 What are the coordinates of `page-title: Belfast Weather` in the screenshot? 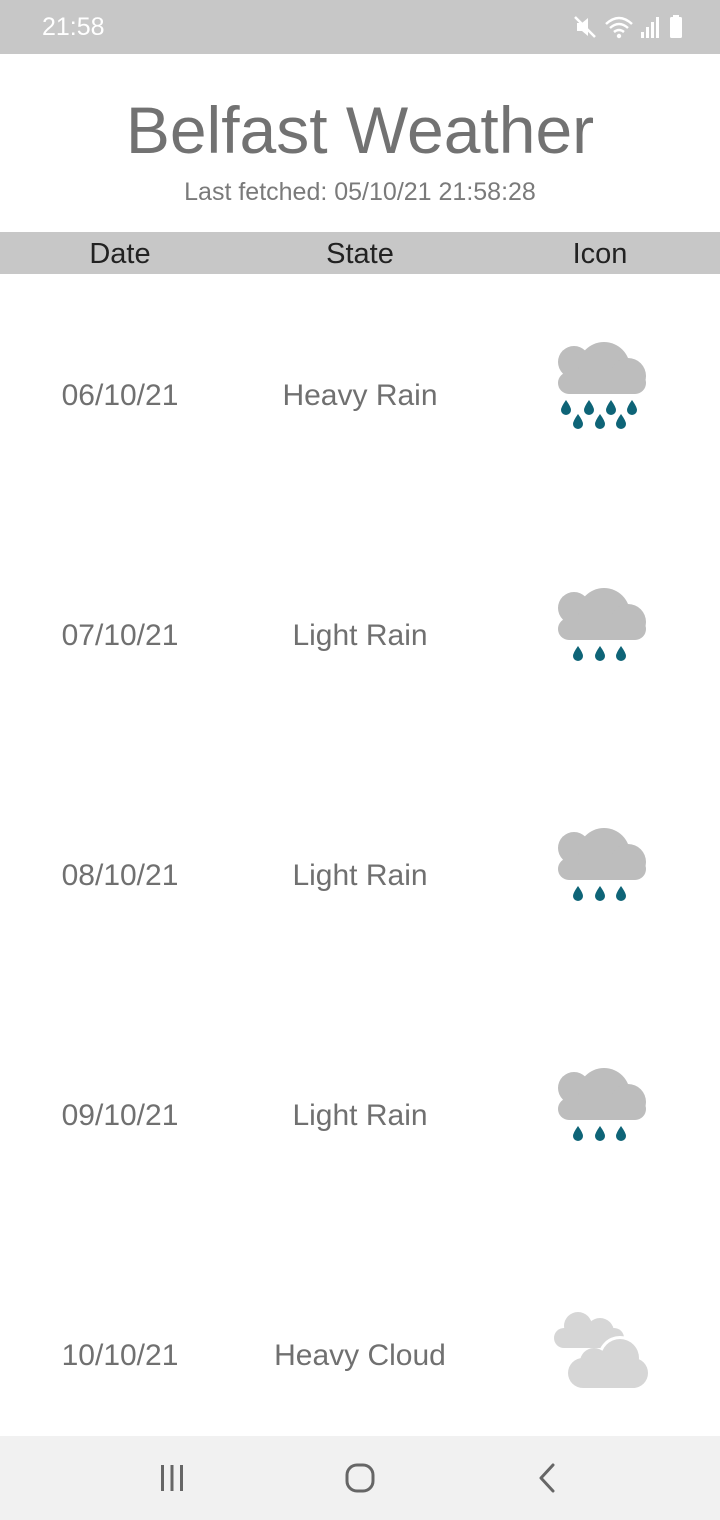 It's located at (360, 130).